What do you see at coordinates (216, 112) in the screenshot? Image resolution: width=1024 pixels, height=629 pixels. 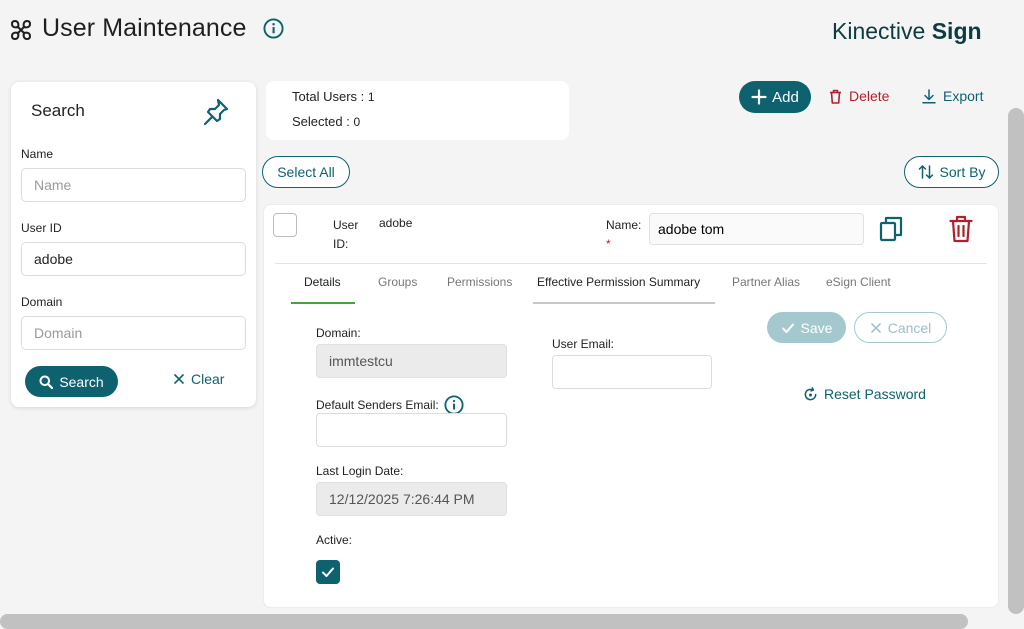 I see `pin-icon` at bounding box center [216, 112].